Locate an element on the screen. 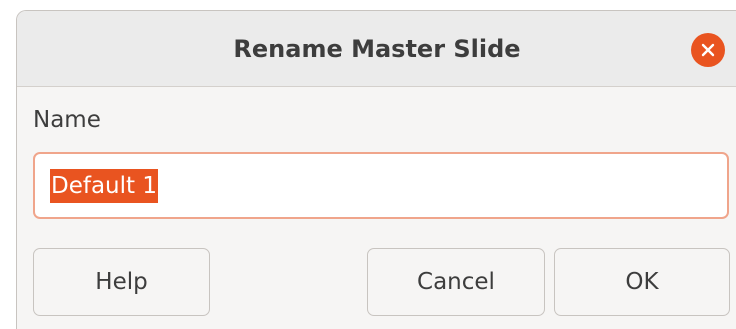  ok-button: OK is located at coordinates (642, 282).